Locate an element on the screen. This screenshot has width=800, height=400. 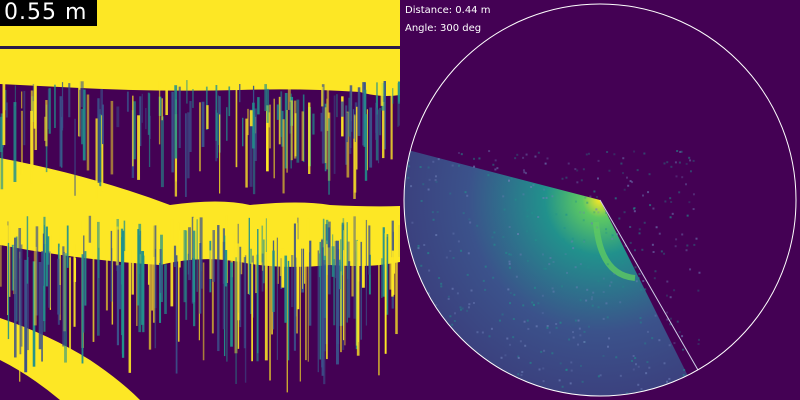
surface-line is located at coordinates (200, 47).